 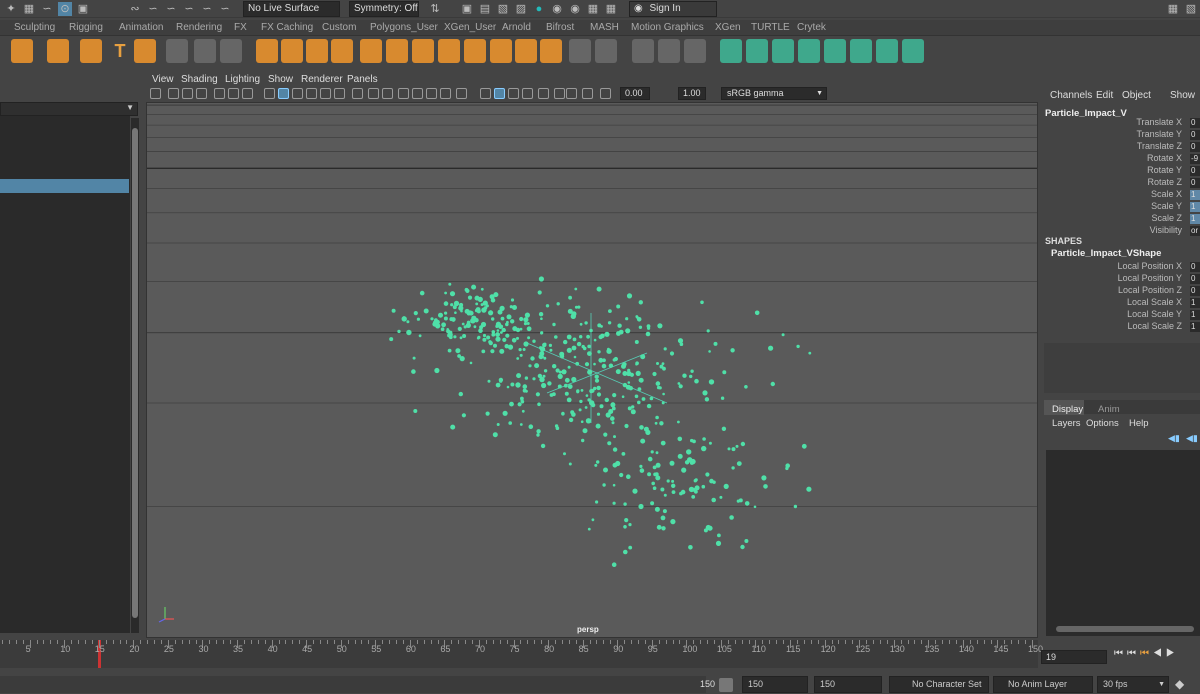 I want to click on render-view-icon: ▣, so click(x=467, y=9).